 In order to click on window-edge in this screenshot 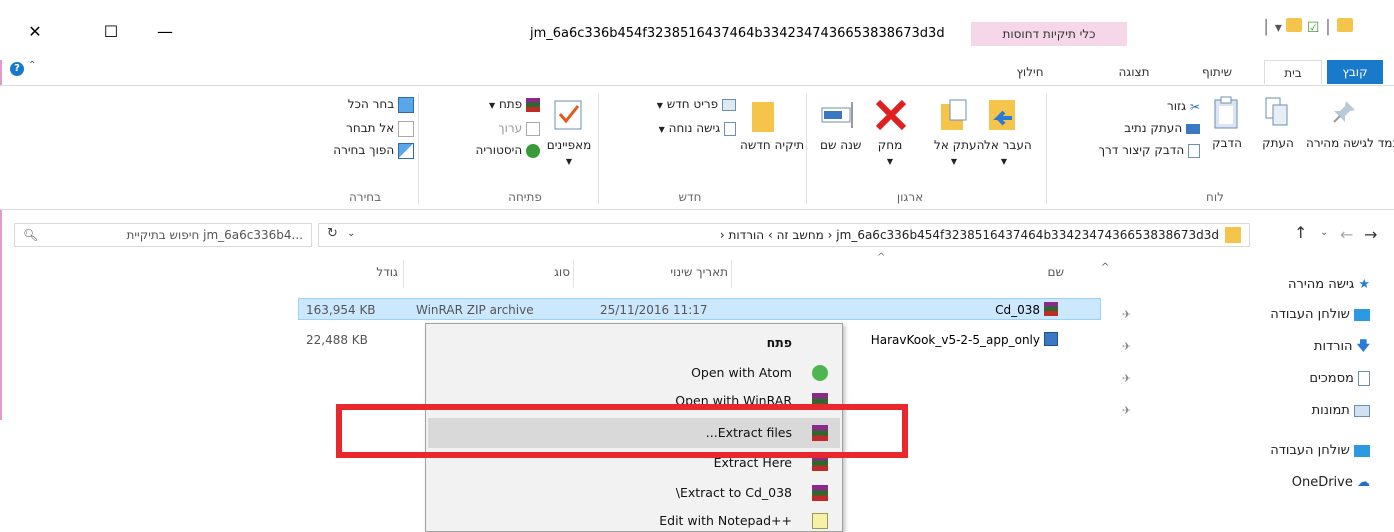, I will do `click(1, 210)`.